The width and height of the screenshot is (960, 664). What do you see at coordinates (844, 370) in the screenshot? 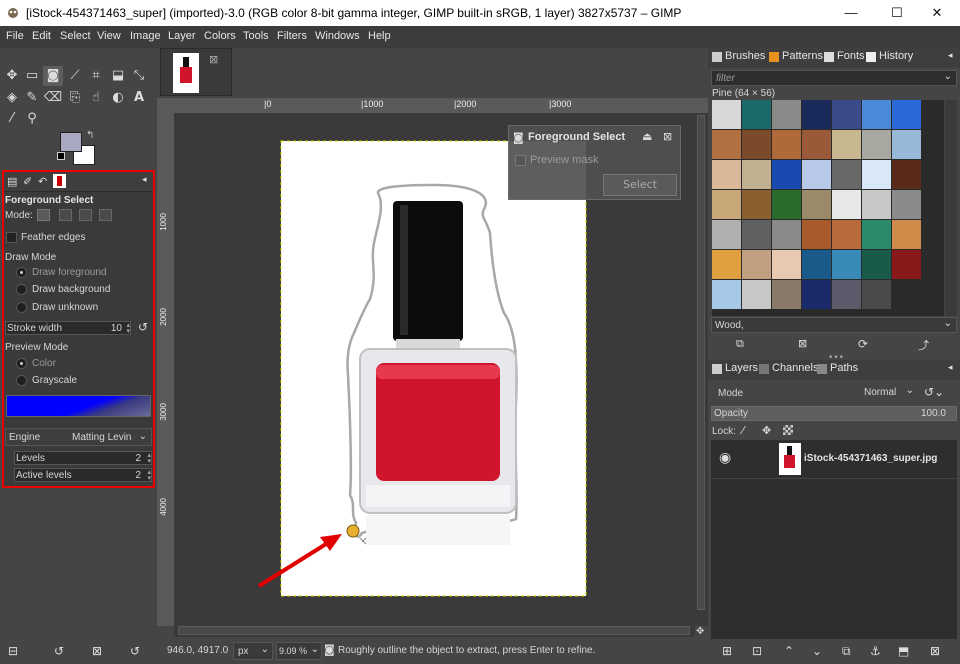
I see `tab-paths: Paths` at bounding box center [844, 370].